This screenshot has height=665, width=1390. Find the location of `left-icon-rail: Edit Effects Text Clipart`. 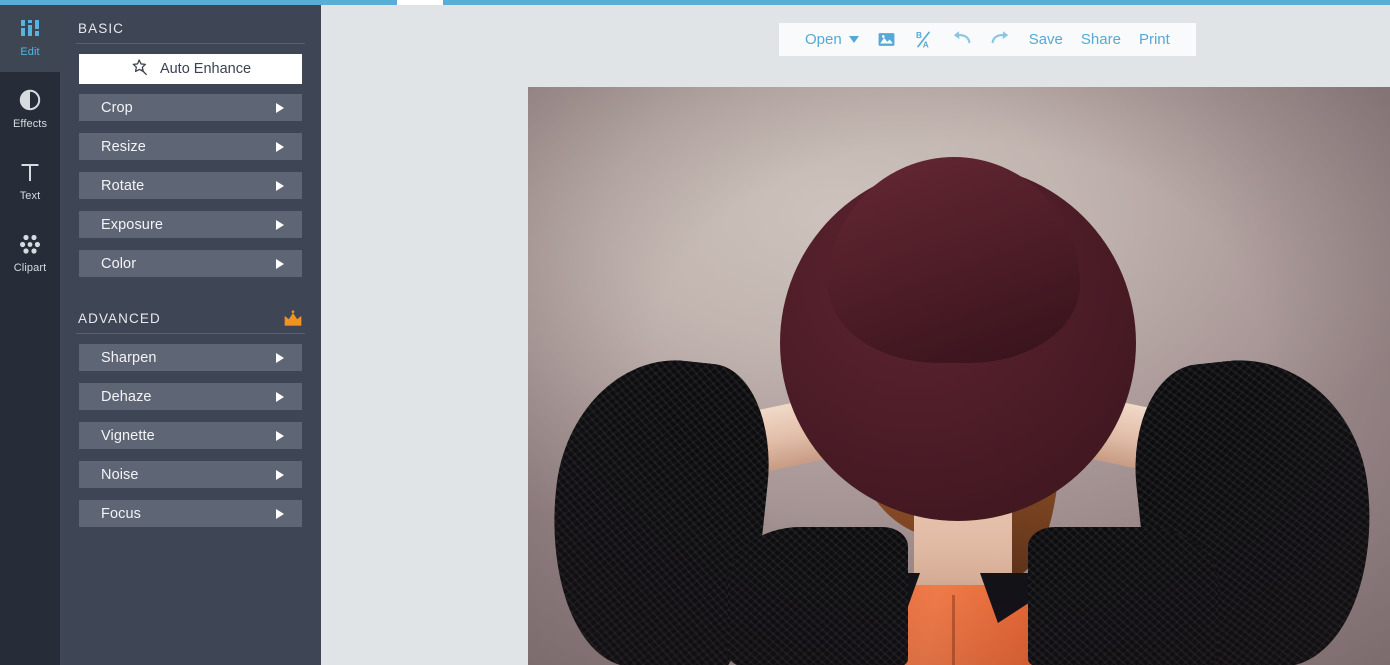

left-icon-rail: Edit Effects Text Clipart is located at coordinates (30, 332).